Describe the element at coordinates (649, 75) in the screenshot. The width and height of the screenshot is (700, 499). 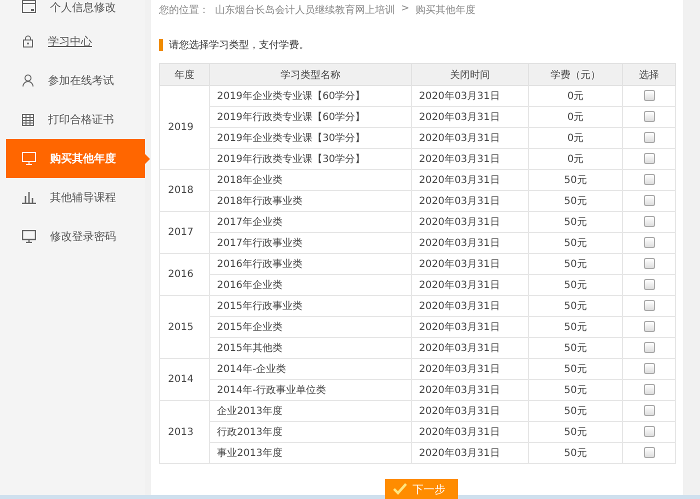
I see `column-header: 选择` at that location.